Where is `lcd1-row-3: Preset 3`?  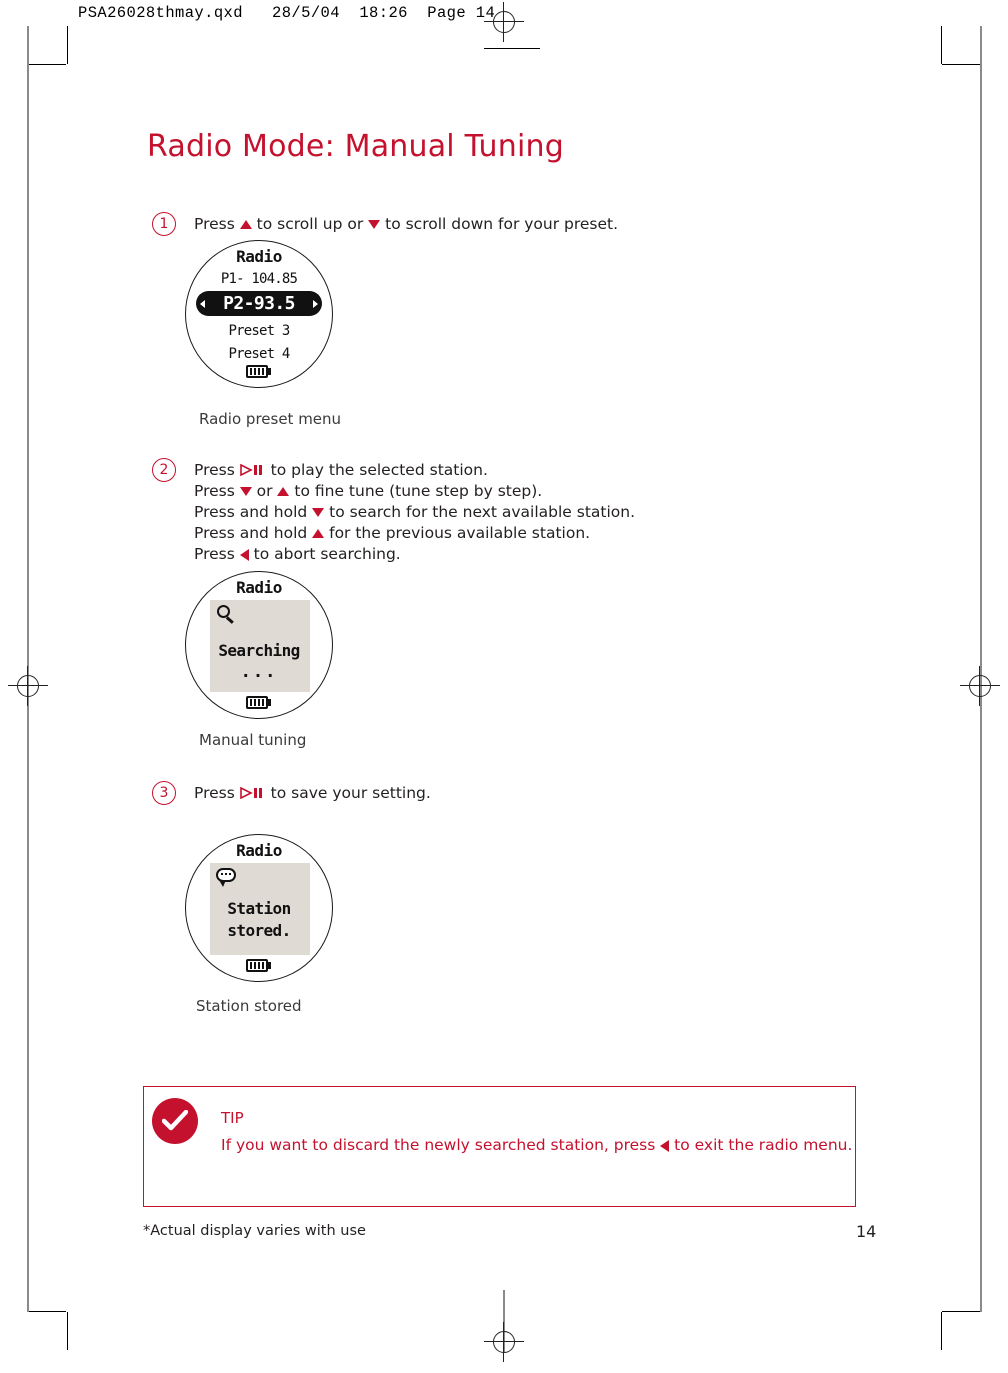 lcd1-row-3: Preset 3 is located at coordinates (259, 331).